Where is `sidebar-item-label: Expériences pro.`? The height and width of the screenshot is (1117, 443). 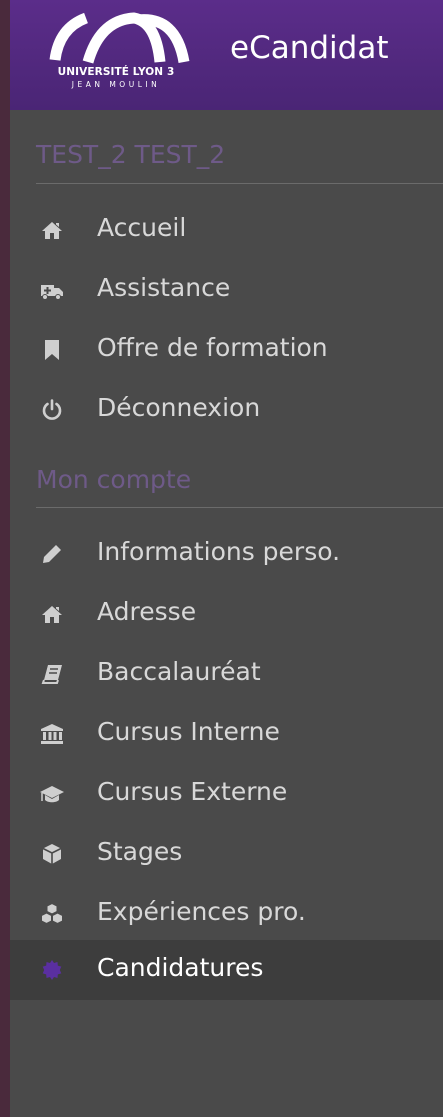
sidebar-item-label: Expériences pro. is located at coordinates (201, 911).